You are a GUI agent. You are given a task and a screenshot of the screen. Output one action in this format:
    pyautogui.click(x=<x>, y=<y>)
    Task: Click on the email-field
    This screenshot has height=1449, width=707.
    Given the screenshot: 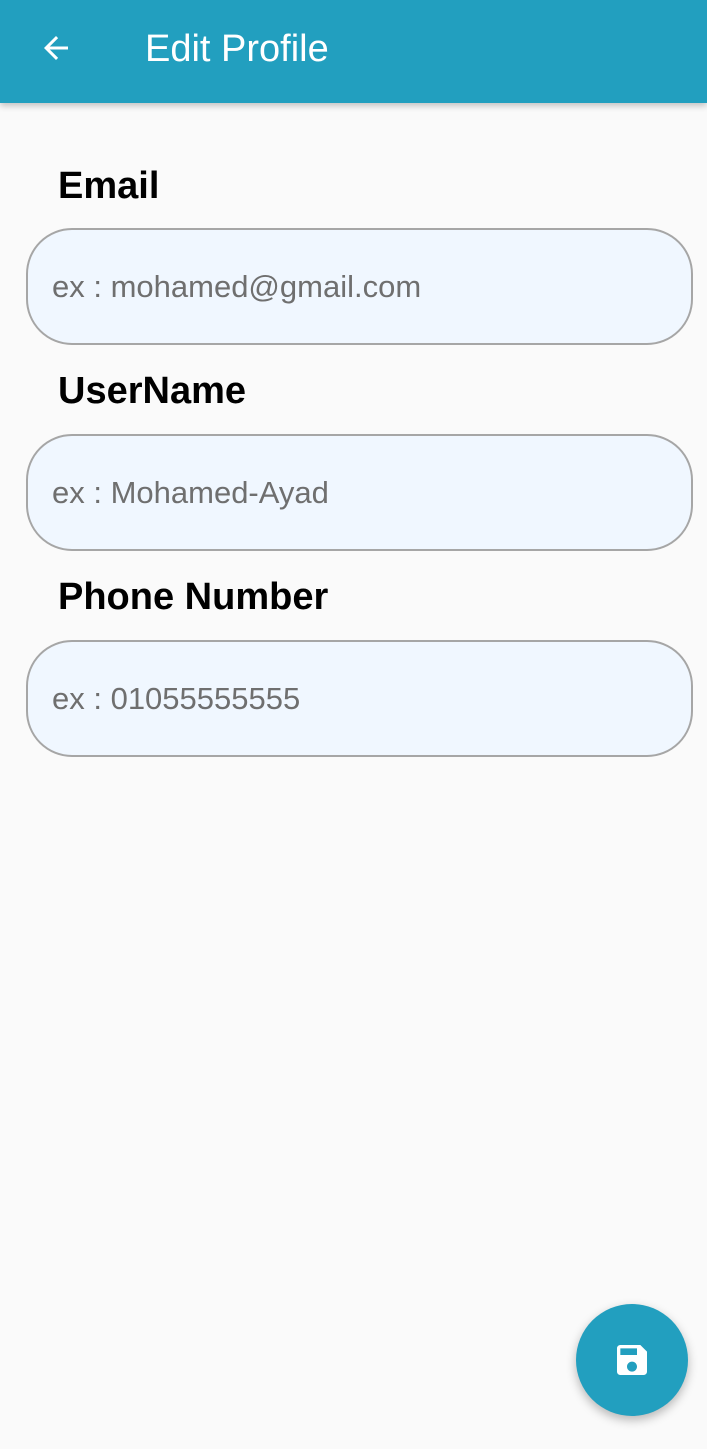 What is the action you would take?
    pyautogui.click(x=359, y=286)
    